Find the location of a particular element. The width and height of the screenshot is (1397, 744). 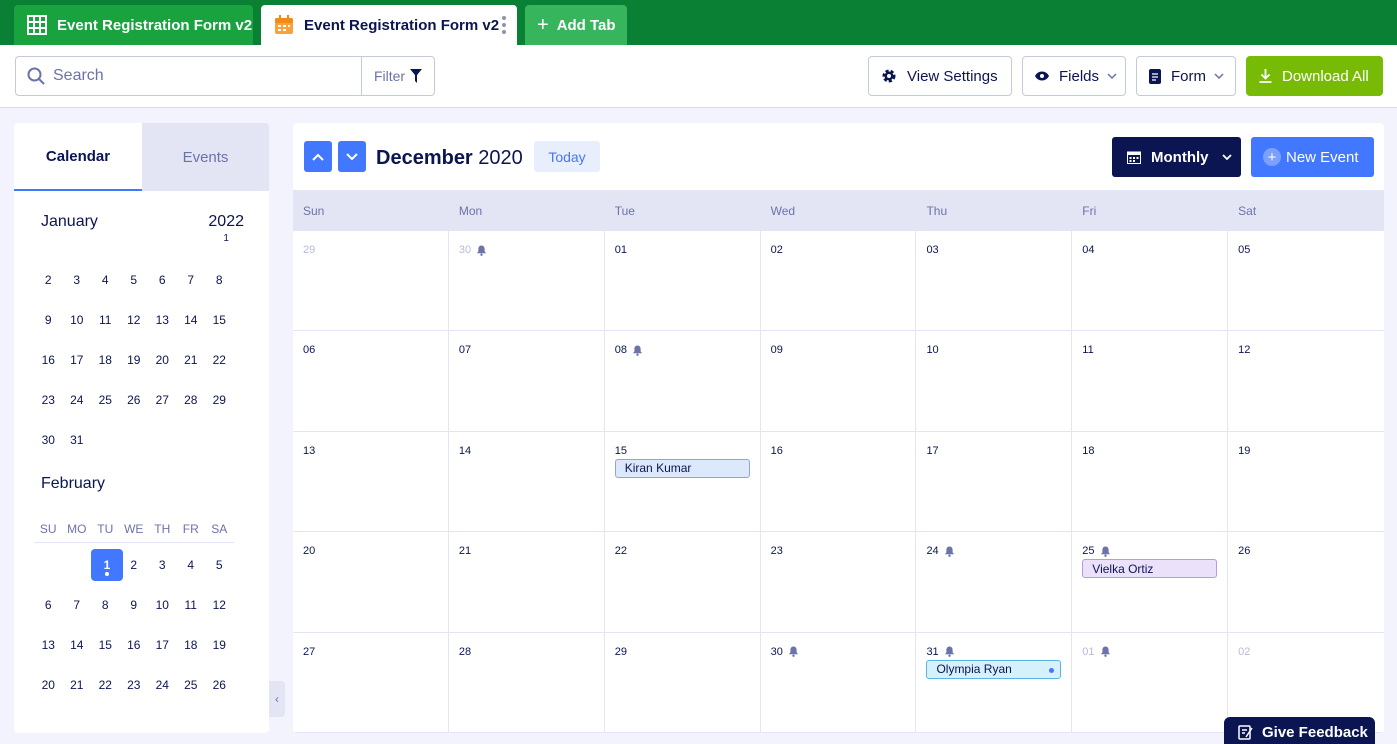

mini-day: 9 is located at coordinates (134, 605).